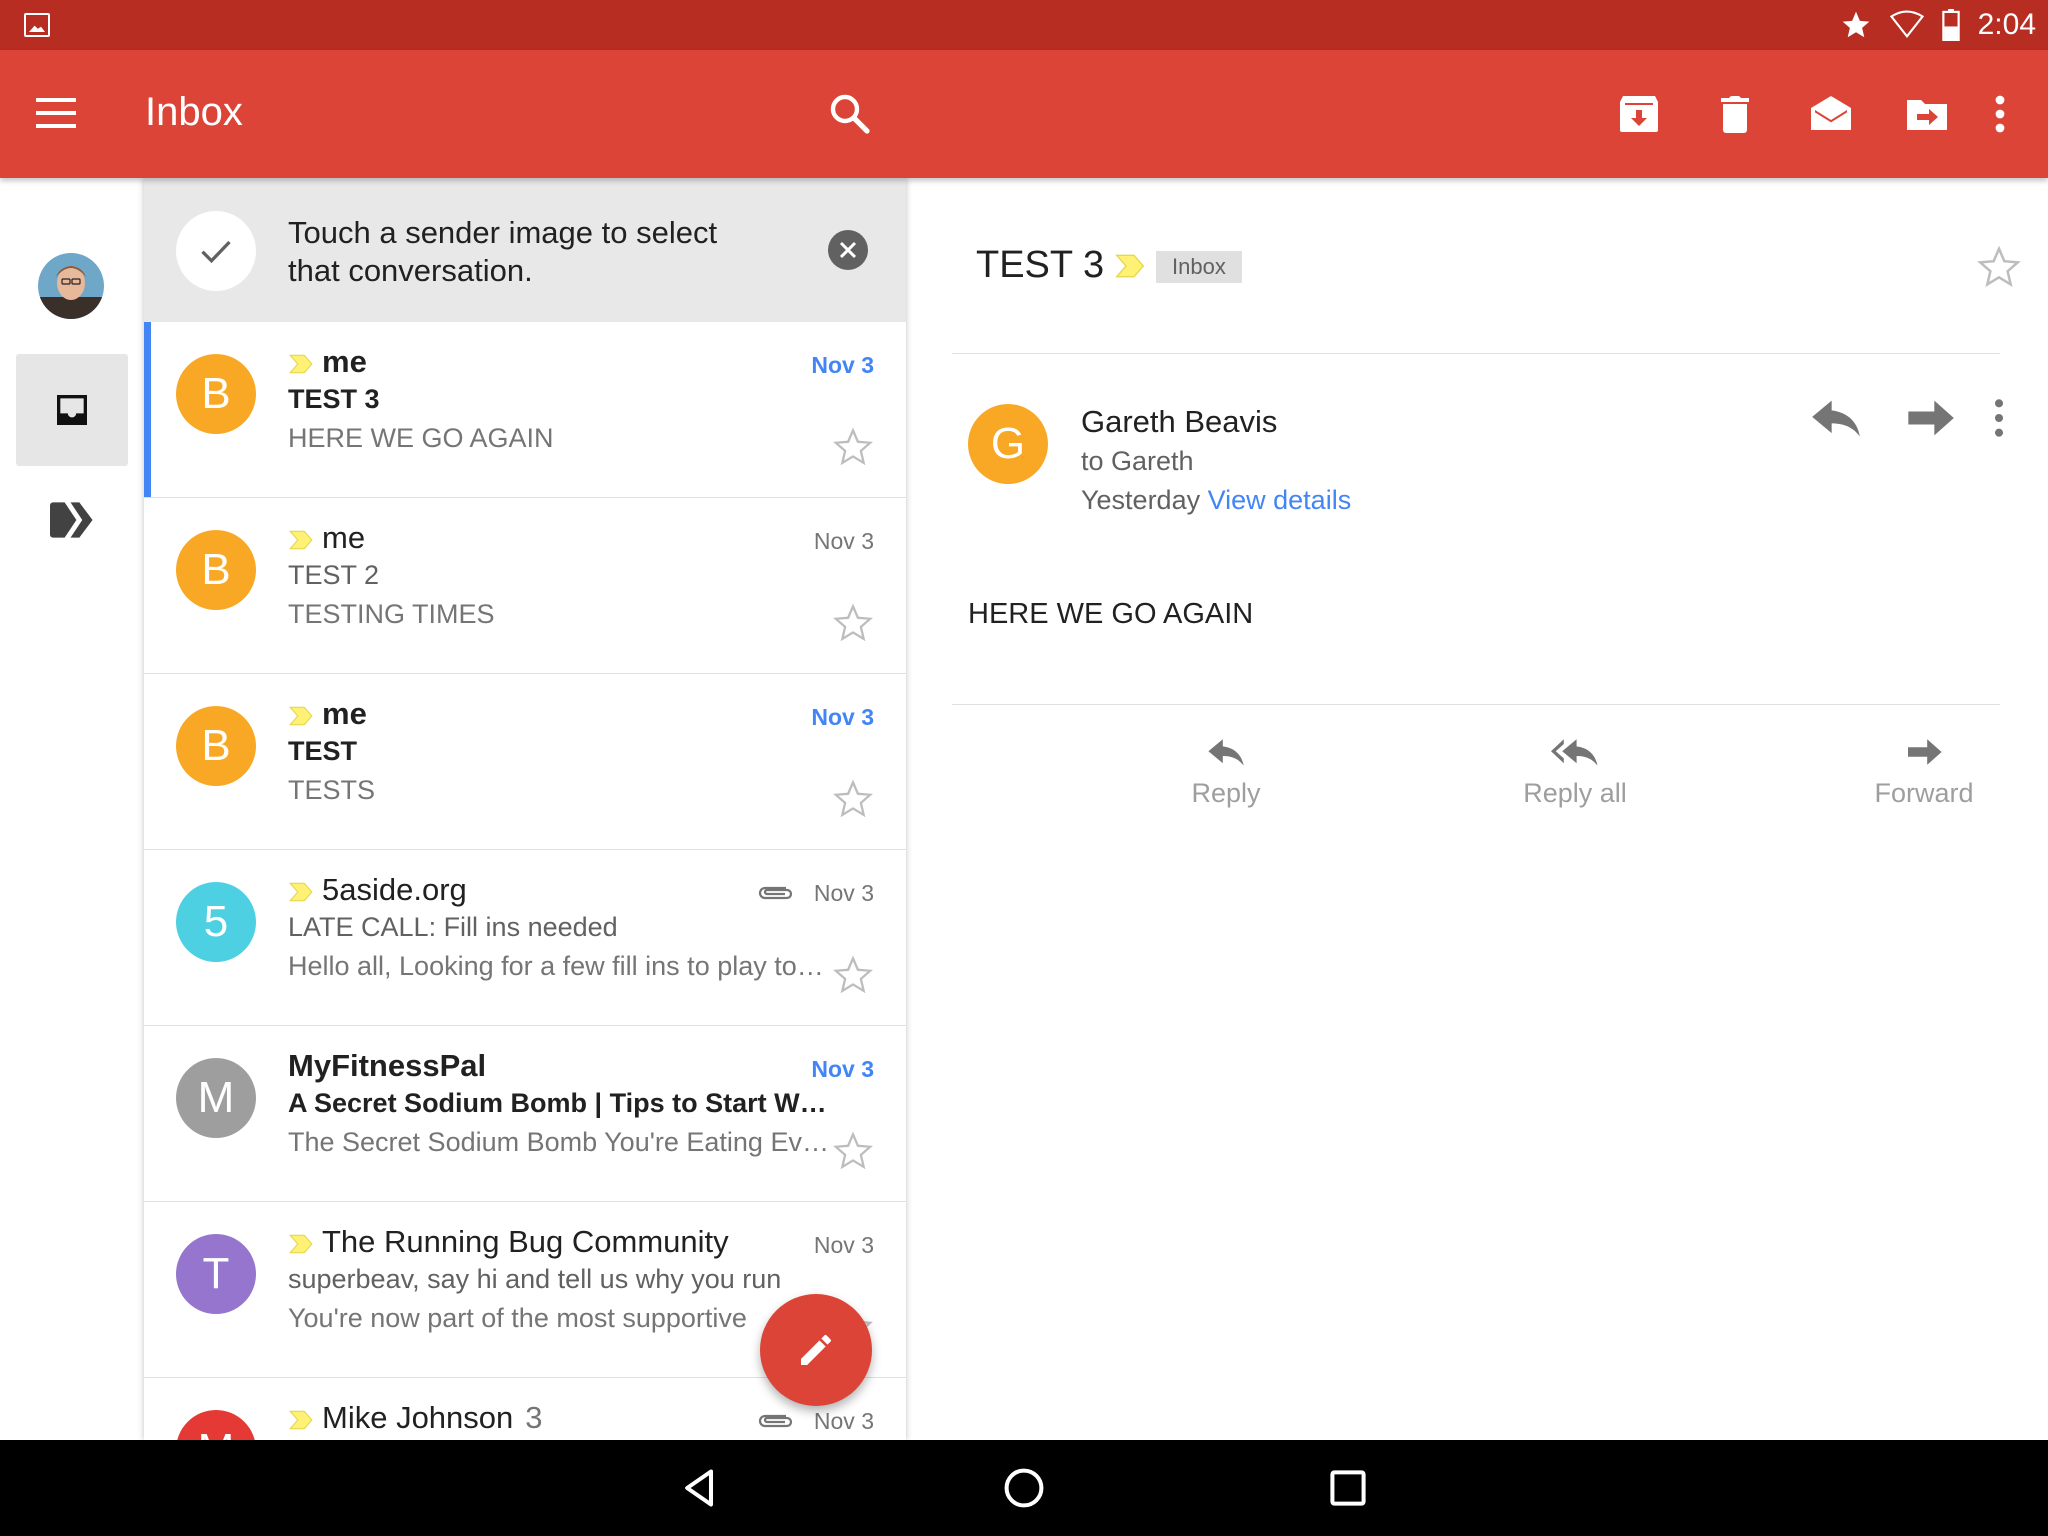 This screenshot has height=1536, width=2048. I want to click on menu-icon, so click(56, 113).